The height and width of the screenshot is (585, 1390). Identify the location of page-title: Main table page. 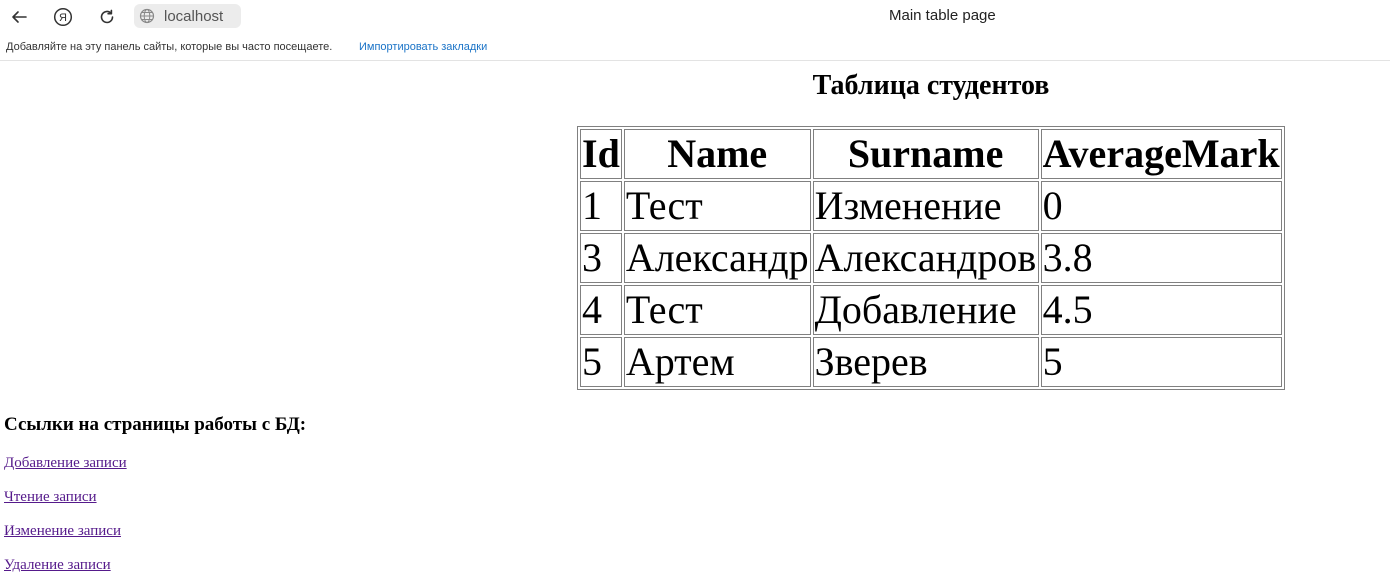
(942, 15).